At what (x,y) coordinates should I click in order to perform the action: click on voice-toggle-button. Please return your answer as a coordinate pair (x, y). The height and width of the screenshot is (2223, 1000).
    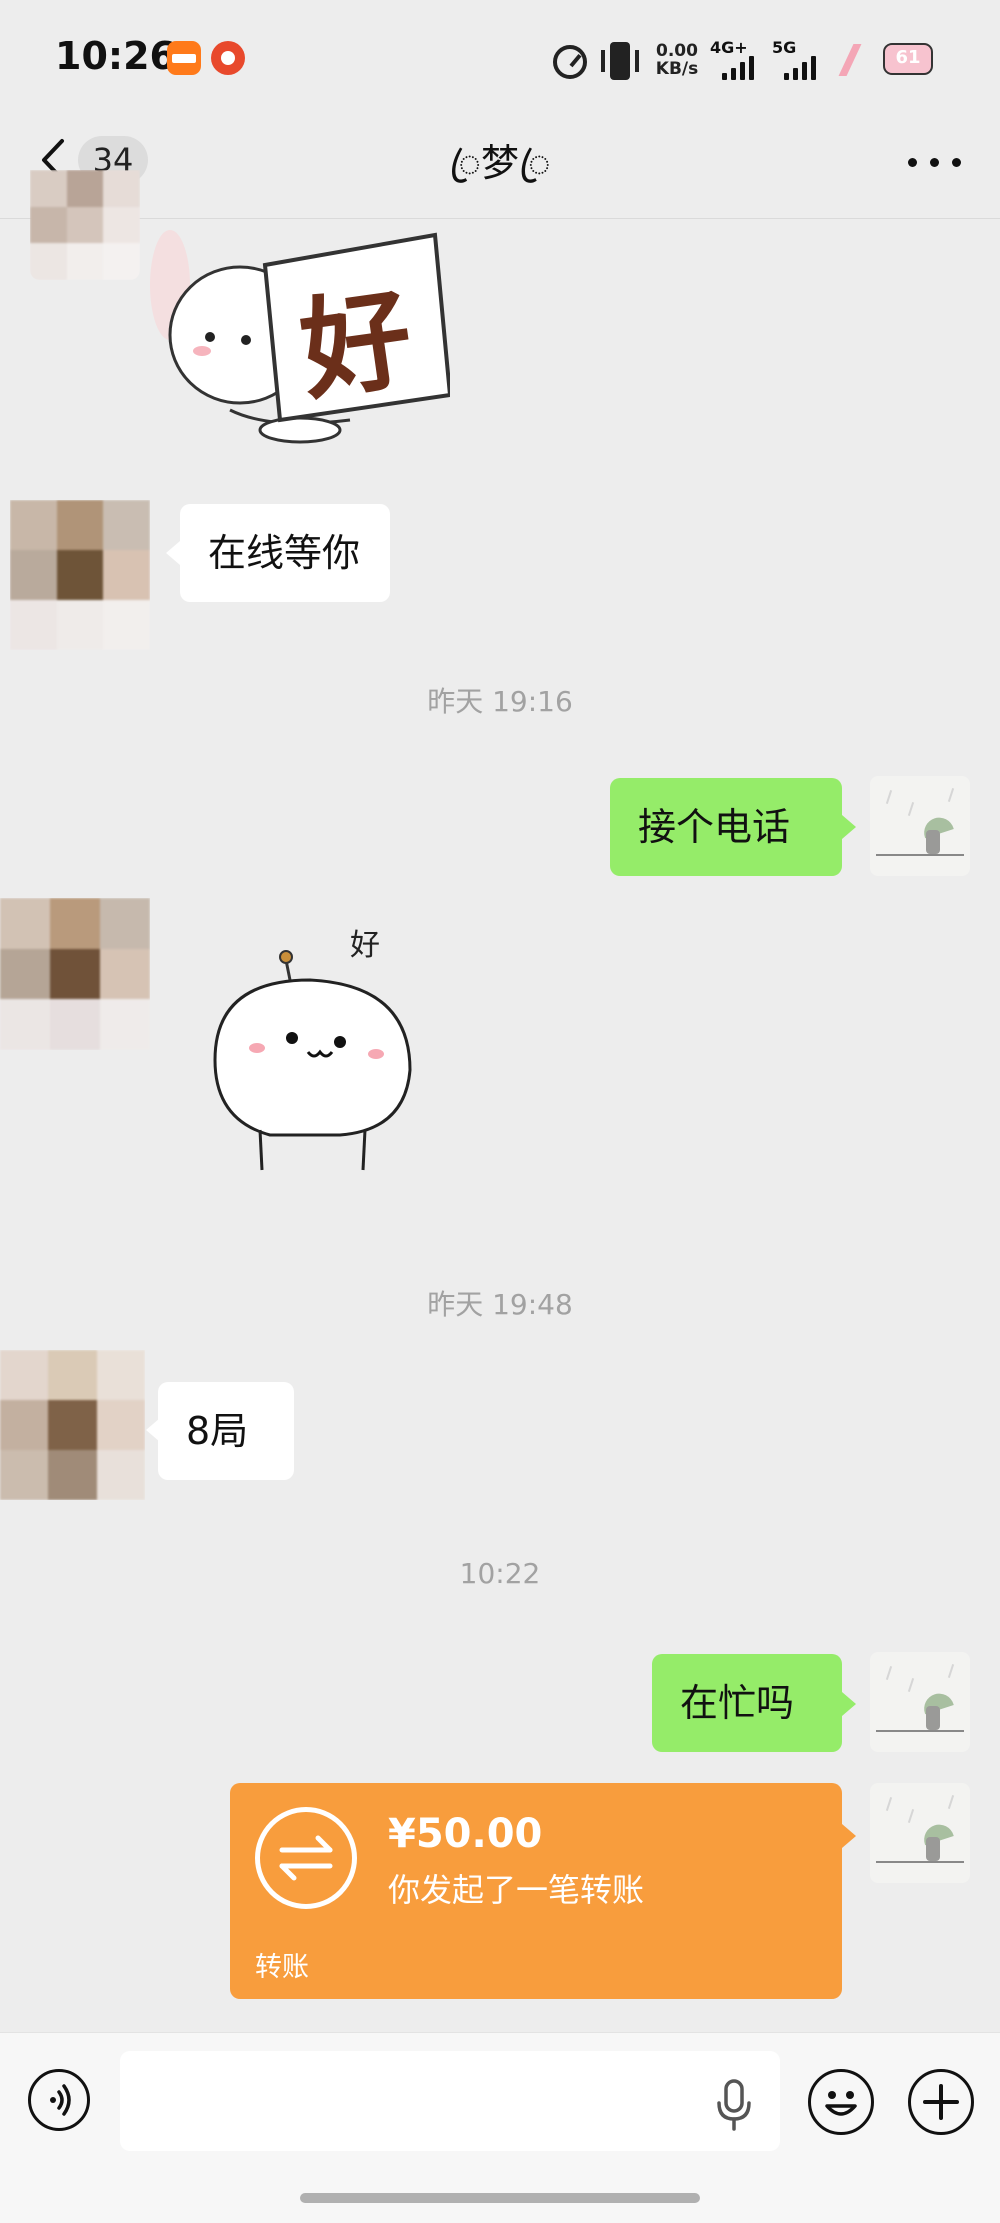
    Looking at the image, I should click on (59, 2100).